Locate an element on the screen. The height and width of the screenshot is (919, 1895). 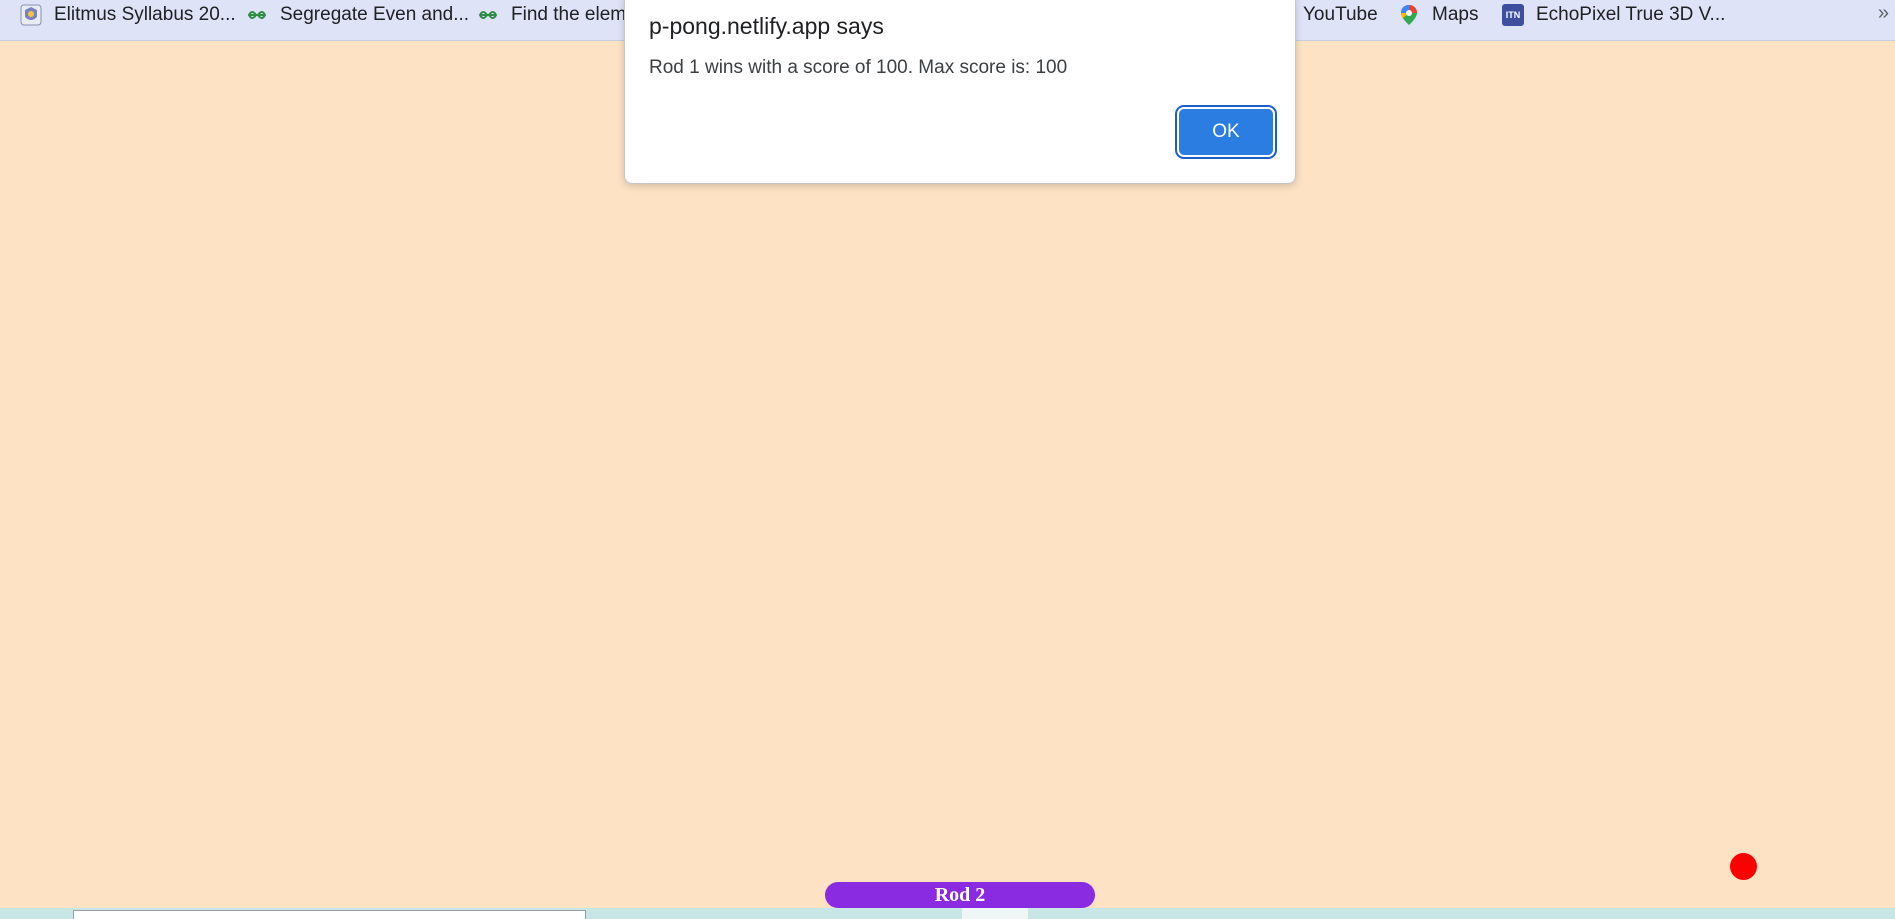
taskbar-clock is located at coordinates (1775, 913).